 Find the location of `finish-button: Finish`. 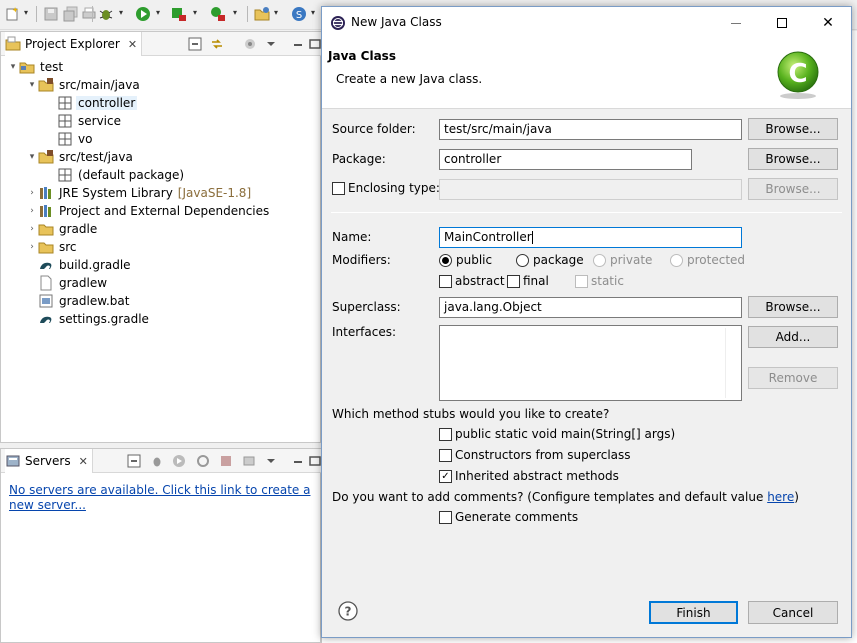

finish-button: Finish is located at coordinates (693, 612).